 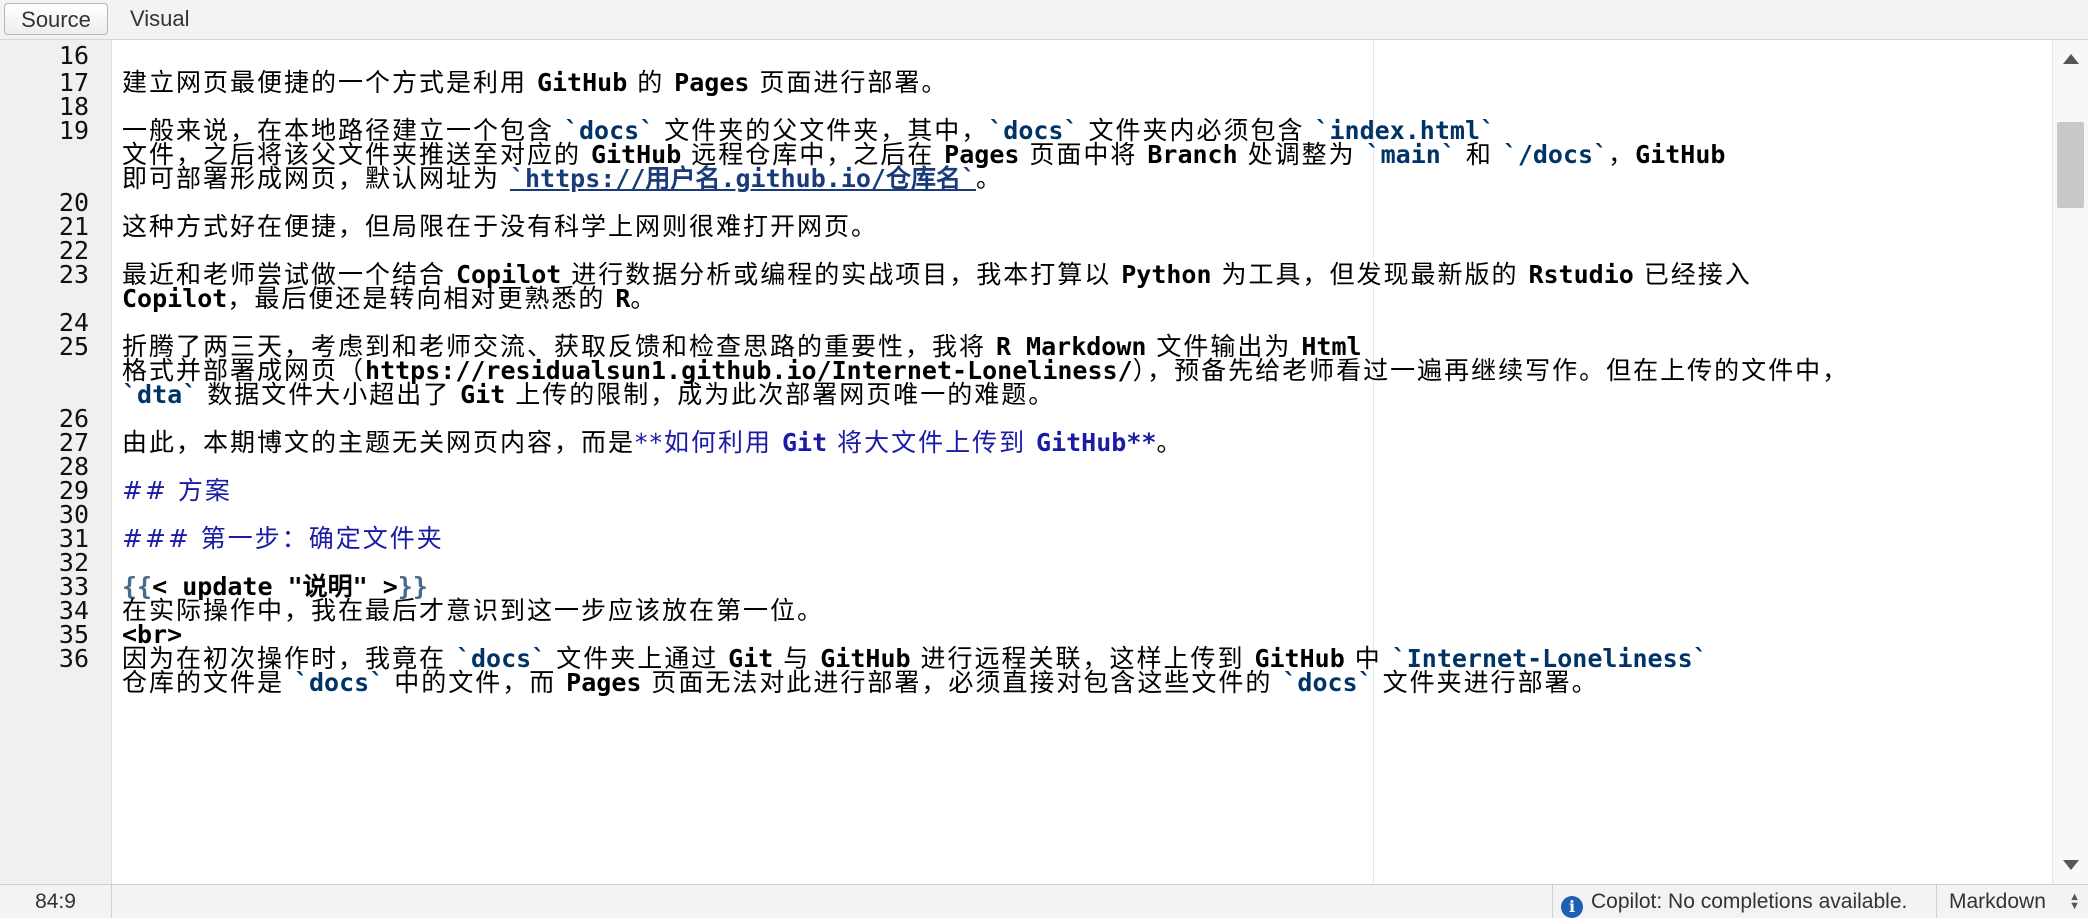 I want to click on bold-markup: 将大文件上传到, so click(x=932, y=442).